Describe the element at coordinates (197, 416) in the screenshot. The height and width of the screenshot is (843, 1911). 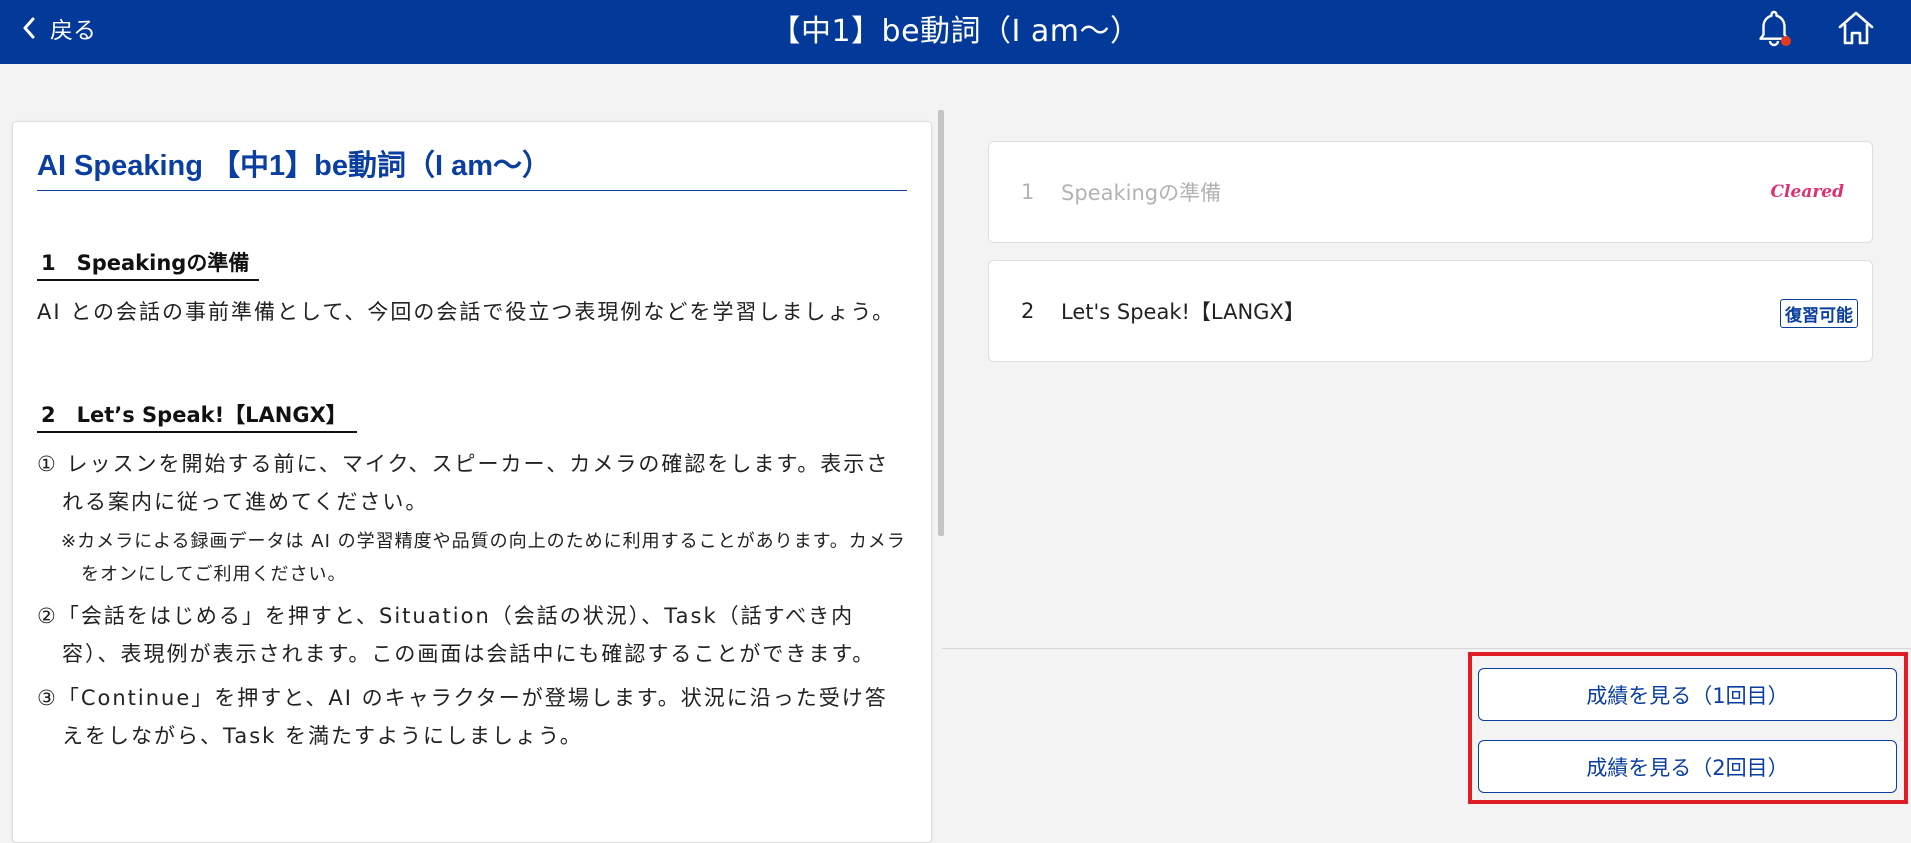
I see `section-heading-lets-speak: 2 Let’s Speak!【LANGX】` at that location.